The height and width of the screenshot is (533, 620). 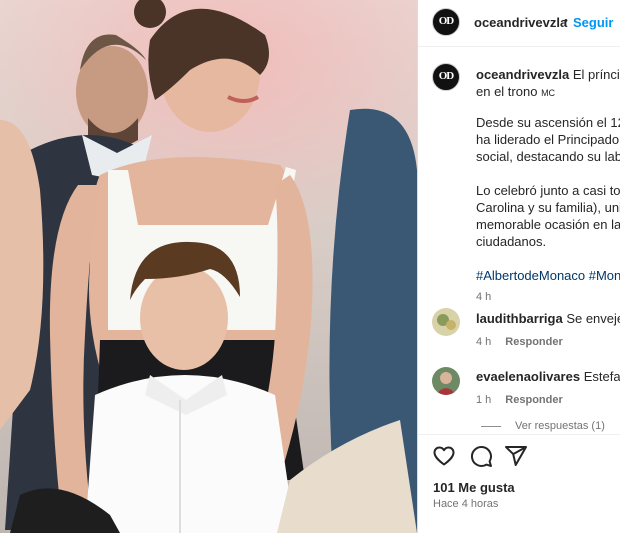 I want to click on share-icon, so click(x=516, y=456).